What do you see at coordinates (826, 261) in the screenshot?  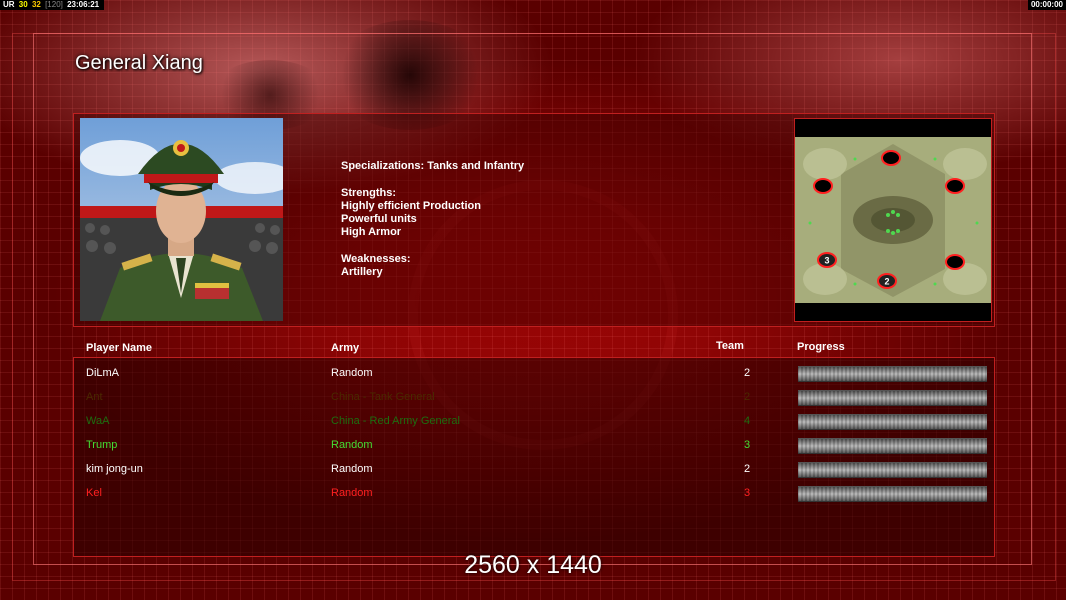 I see `map-slot-label: 3` at bounding box center [826, 261].